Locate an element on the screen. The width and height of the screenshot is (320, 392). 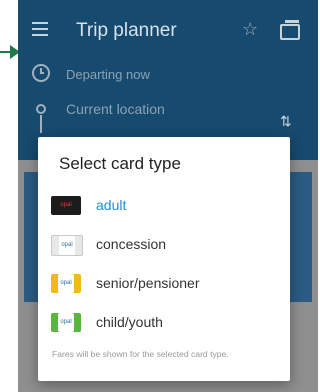
swap-icon: ⇅ is located at coordinates (286, 121).